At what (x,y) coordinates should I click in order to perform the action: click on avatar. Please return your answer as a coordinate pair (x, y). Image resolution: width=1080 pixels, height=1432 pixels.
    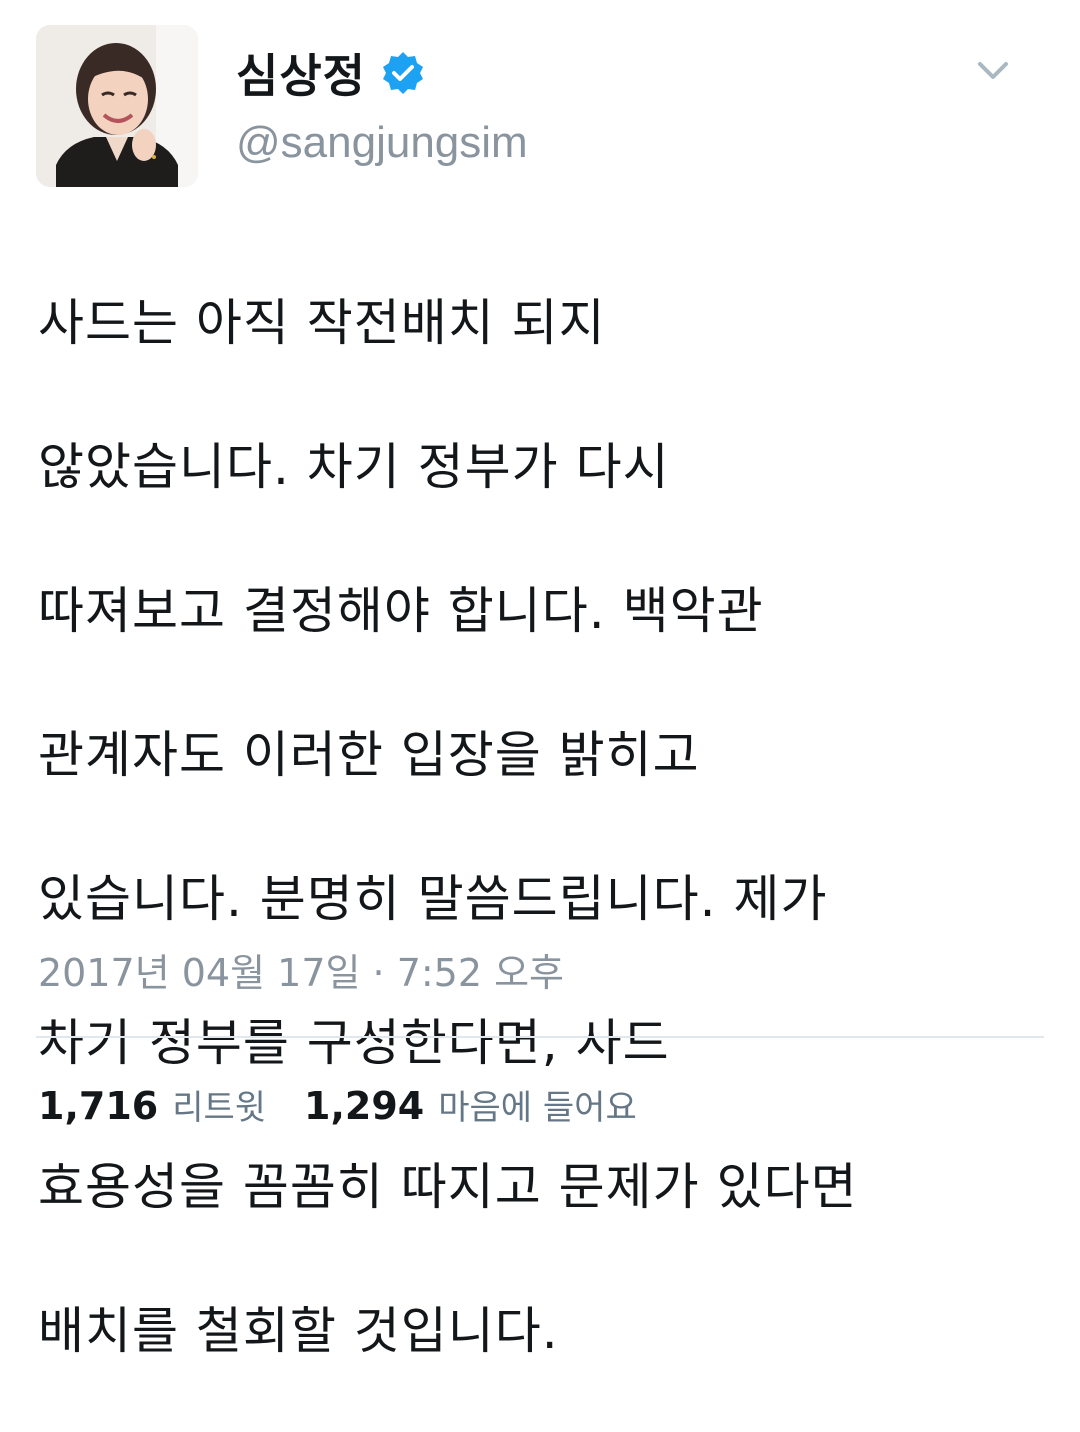
    Looking at the image, I should click on (117, 106).